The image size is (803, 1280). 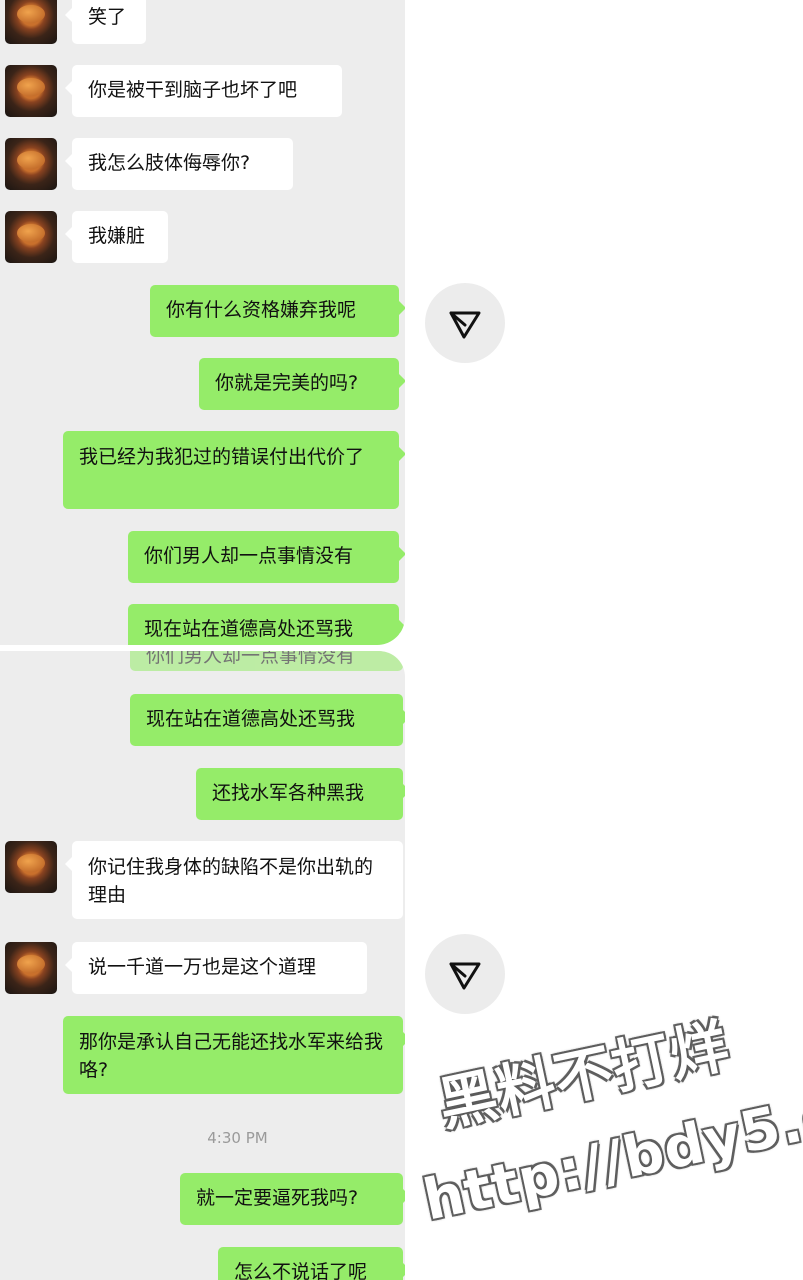 What do you see at coordinates (116, 237) in the screenshot?
I see `message-bubble-incoming: 我嫌脏` at bounding box center [116, 237].